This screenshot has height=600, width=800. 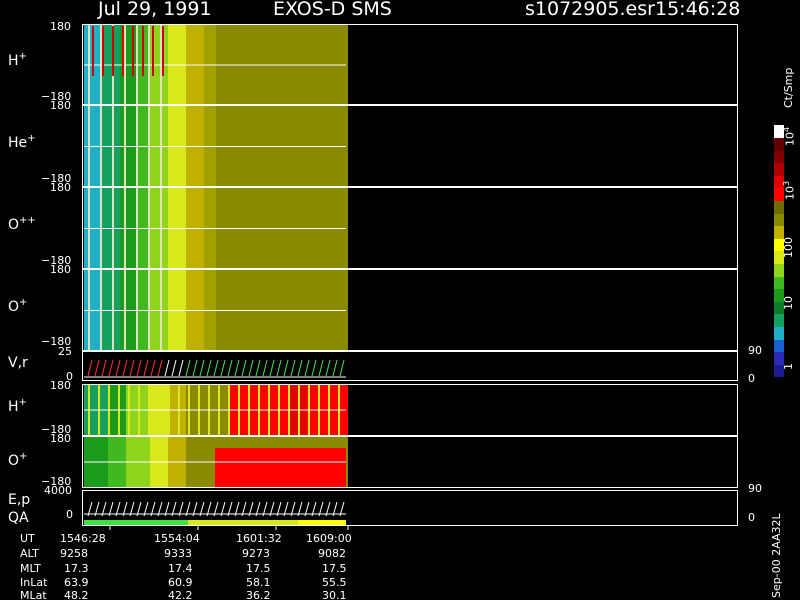 I want to click on footer-cell: 60.9, so click(x=180, y=582).